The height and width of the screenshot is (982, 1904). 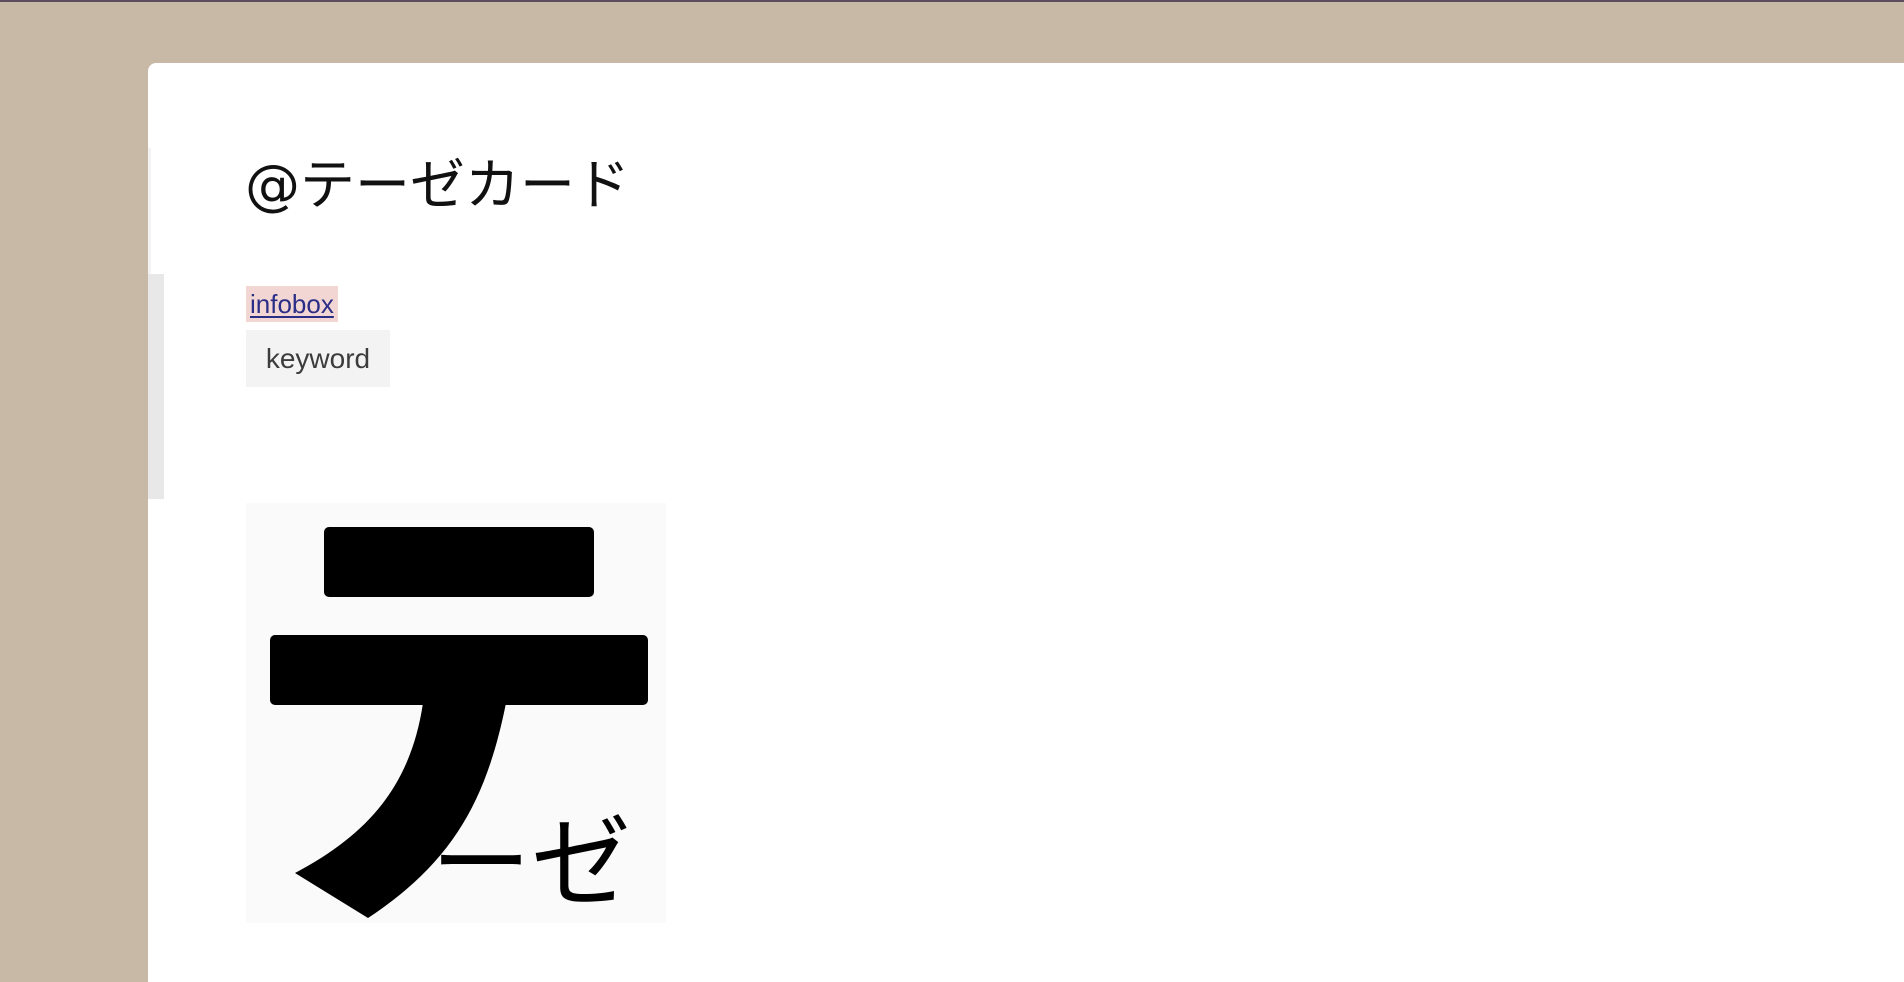 What do you see at coordinates (318, 358) in the screenshot?
I see `keyword-tag: keyword` at bounding box center [318, 358].